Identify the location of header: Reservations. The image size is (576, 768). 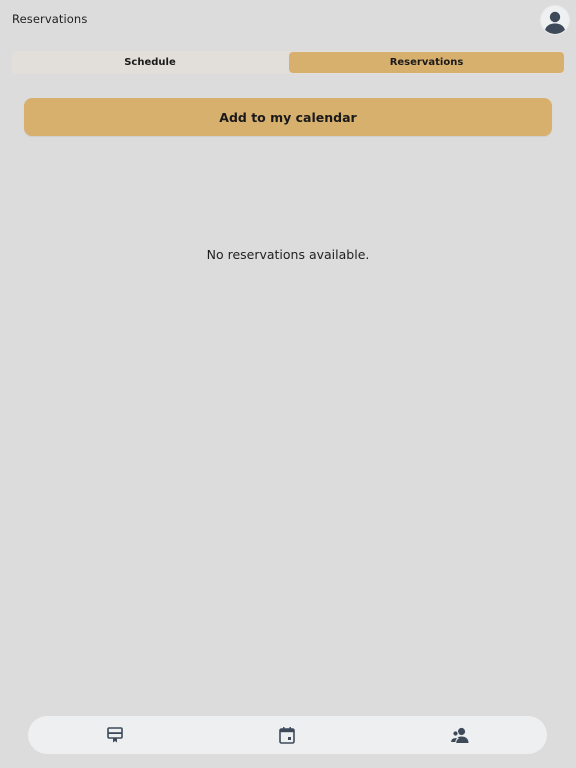
(288, 20).